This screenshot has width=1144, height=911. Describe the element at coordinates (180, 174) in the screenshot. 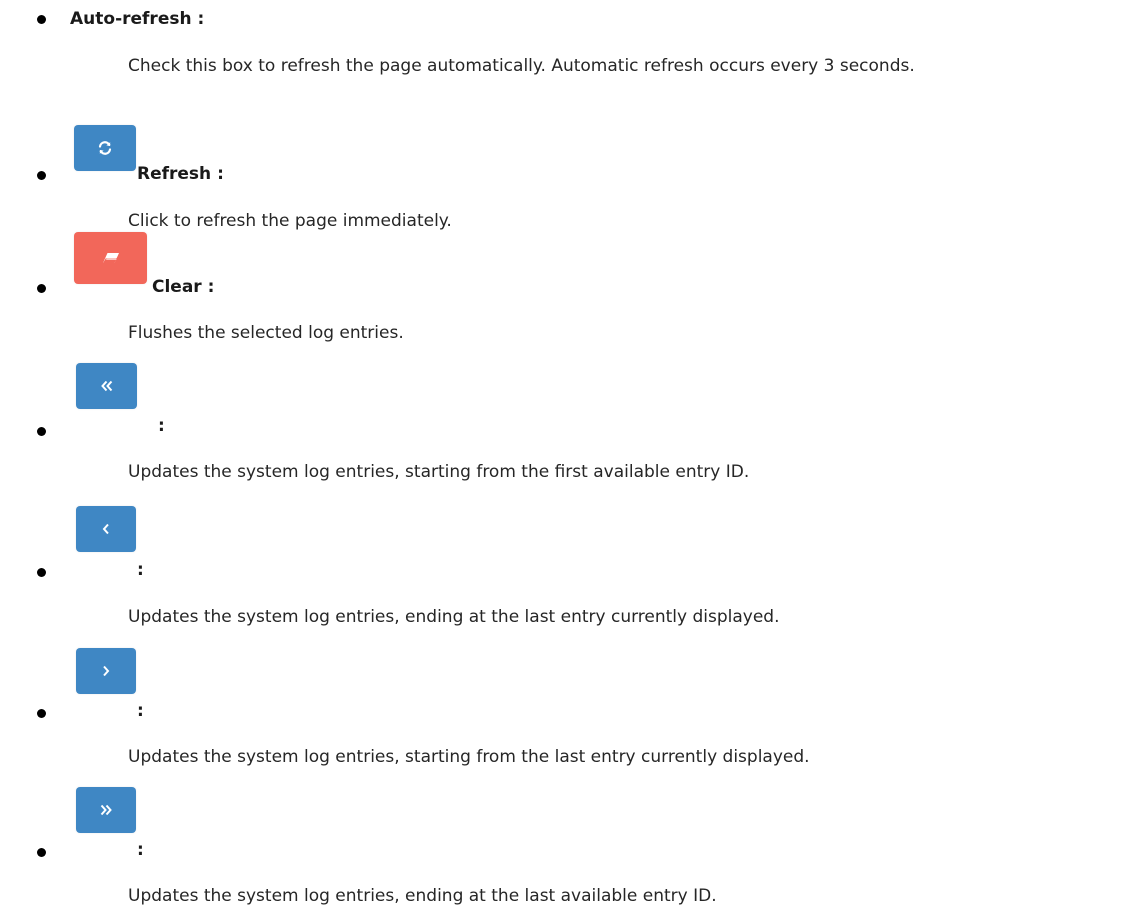

I see `item-title: Refresh :` at that location.